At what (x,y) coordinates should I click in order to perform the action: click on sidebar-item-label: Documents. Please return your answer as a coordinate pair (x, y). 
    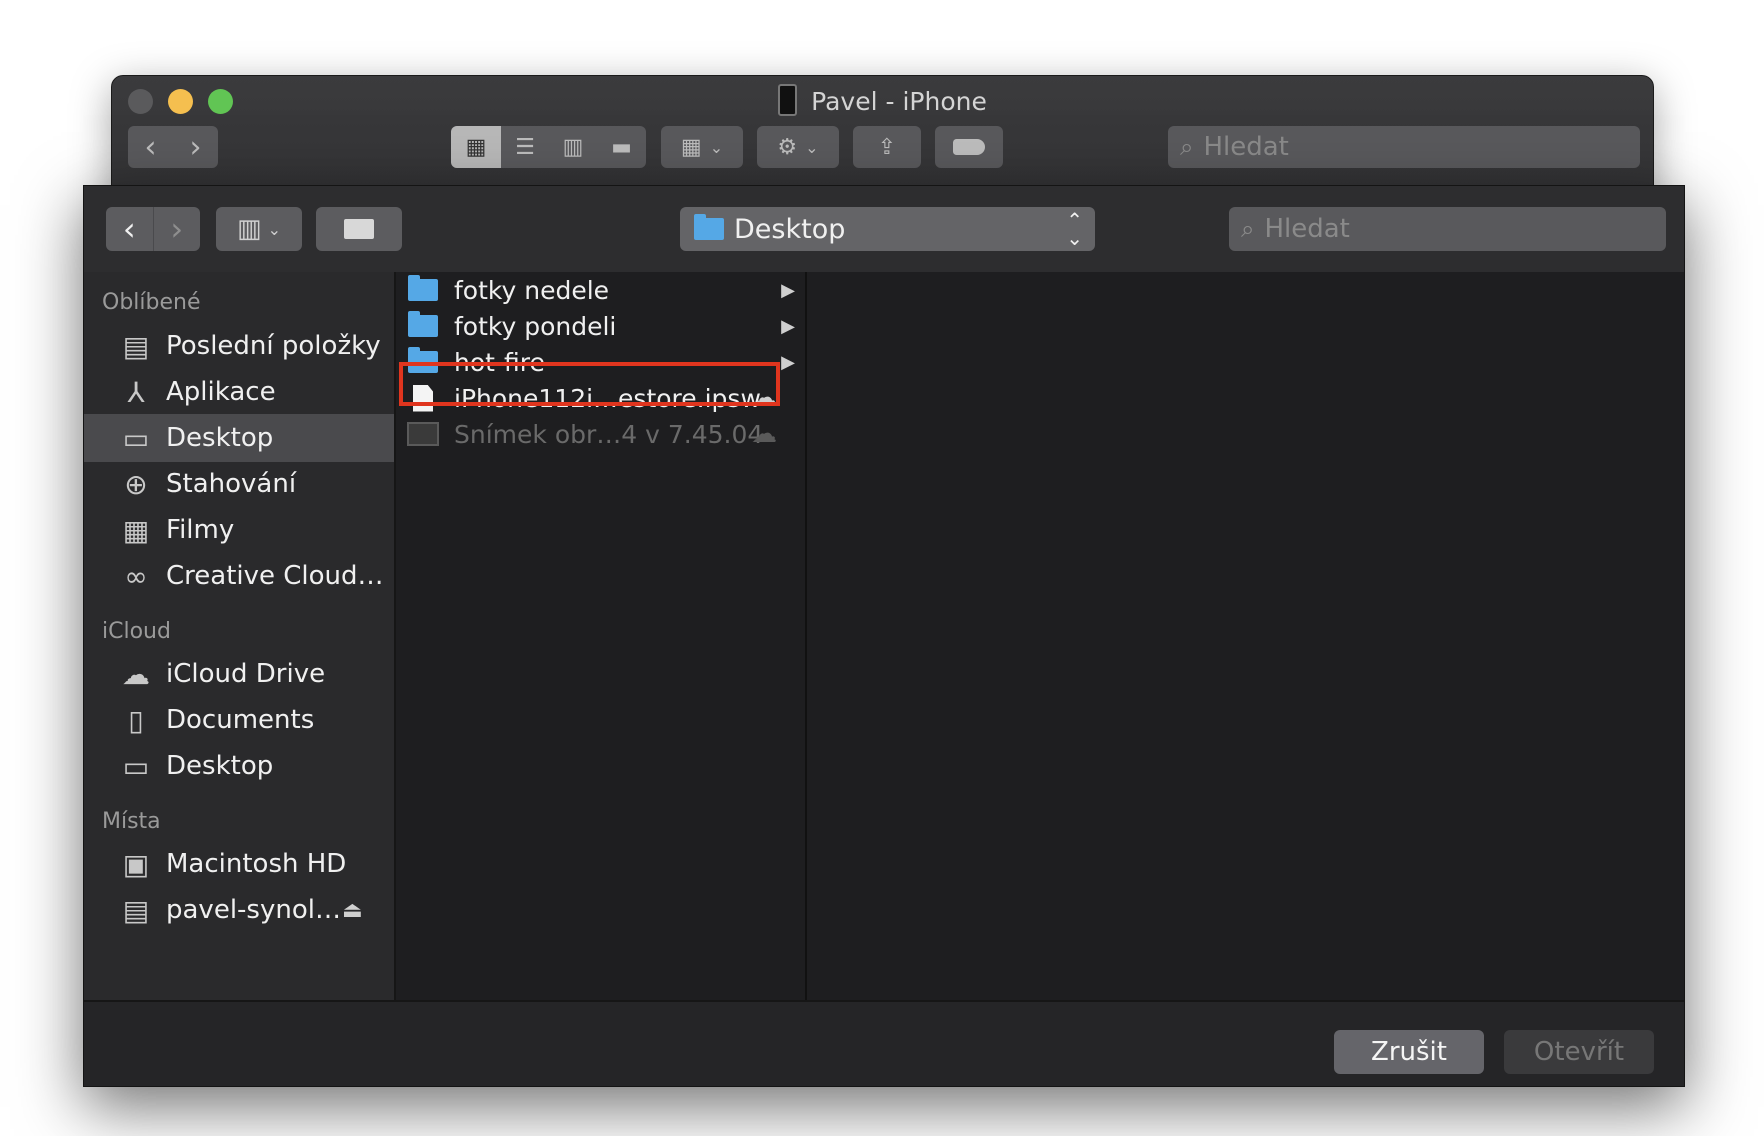
    Looking at the image, I should click on (240, 720).